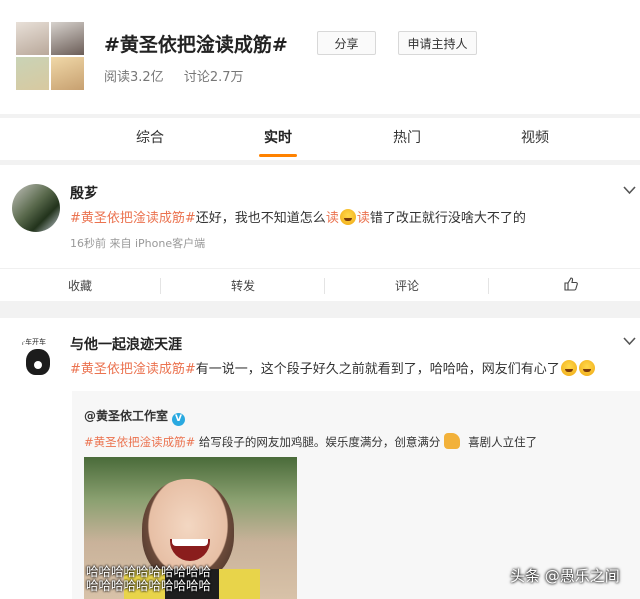  I want to click on topic-stats: 阅读3.2亿 讨论2.7万, so click(179, 75).